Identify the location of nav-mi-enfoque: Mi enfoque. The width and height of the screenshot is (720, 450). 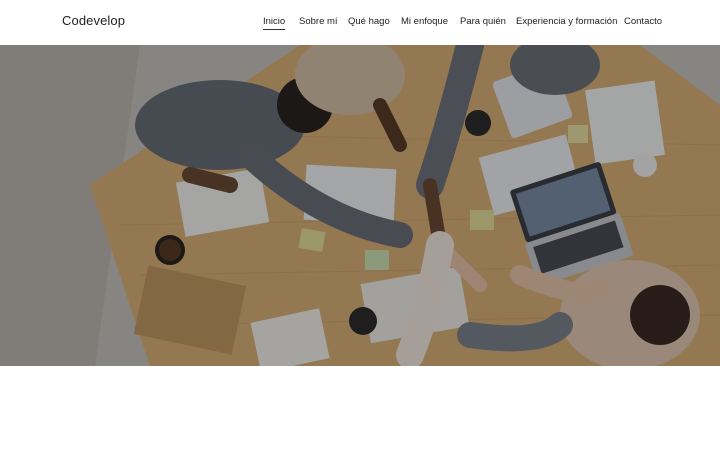
(424, 22).